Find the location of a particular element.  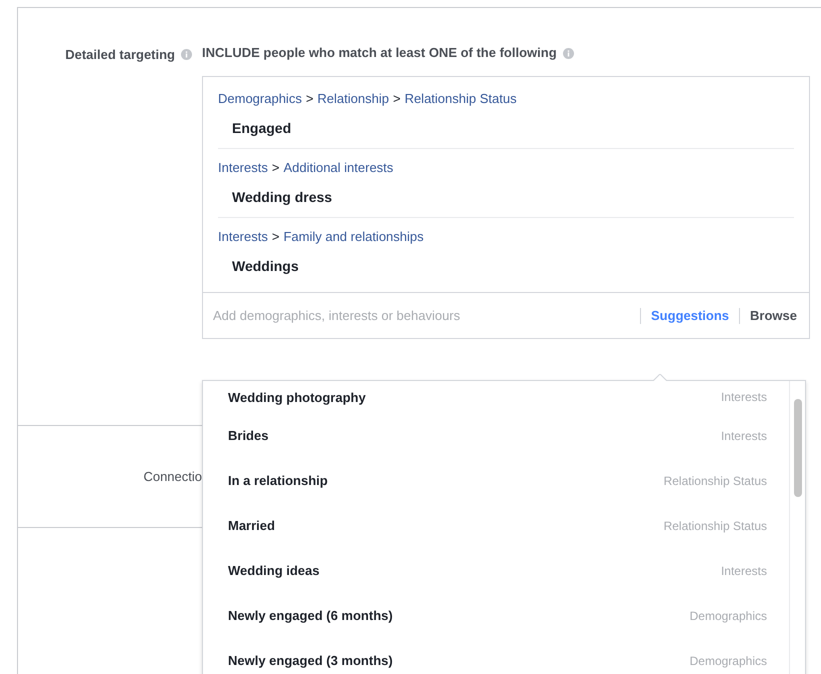

search-field: Add demographics, interests or behaviours is located at coordinates (421, 316).